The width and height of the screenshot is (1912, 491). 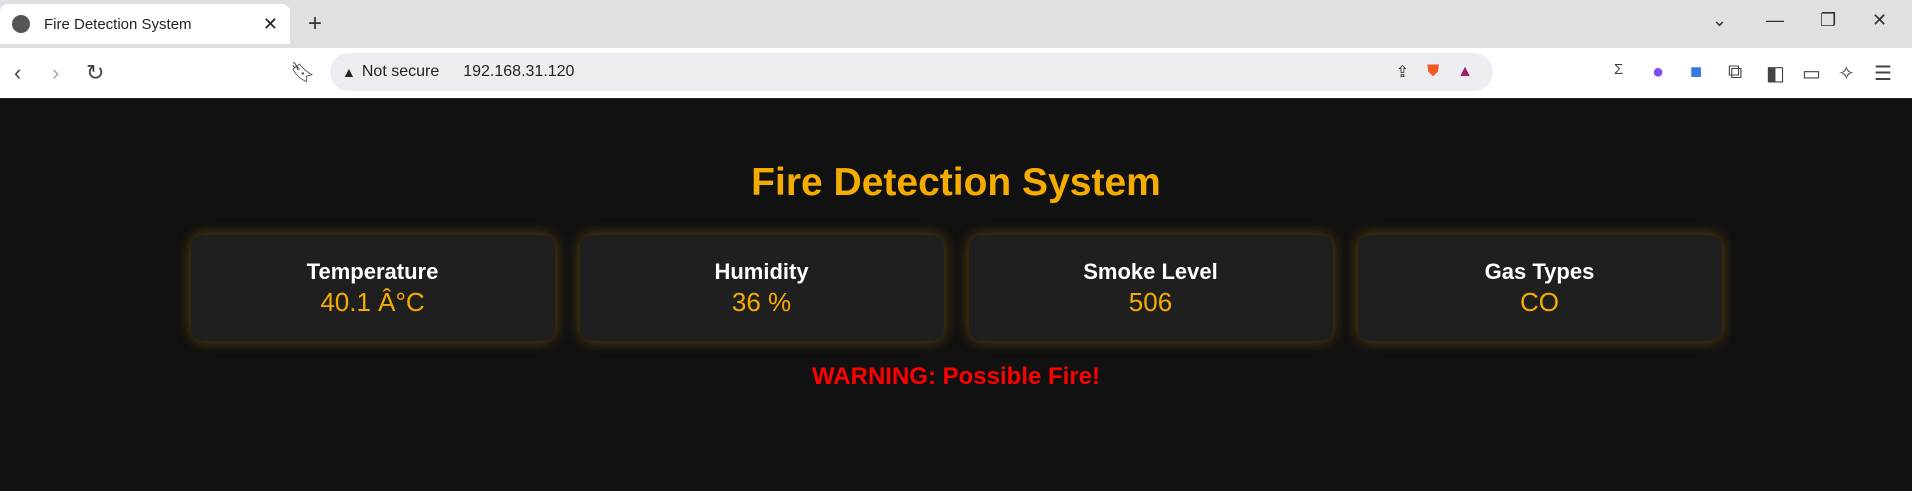 I want to click on extensions-puzzle-icon: ⧉, so click(x=1735, y=72).